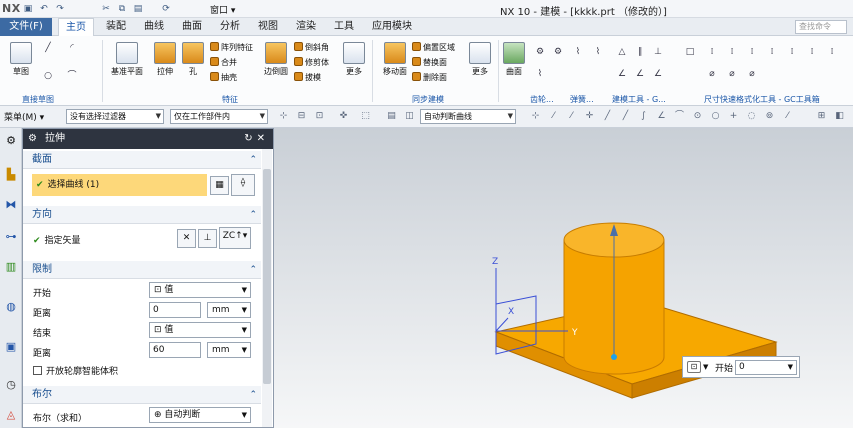 The image size is (853, 428). Describe the element at coordinates (166, 9) in the screenshot. I see `repeat-command-icon: ⟳` at that location.